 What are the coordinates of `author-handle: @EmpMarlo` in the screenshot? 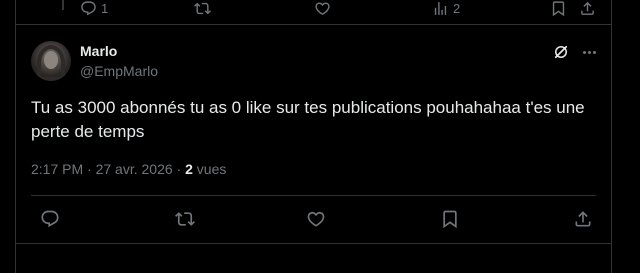 It's located at (119, 71).